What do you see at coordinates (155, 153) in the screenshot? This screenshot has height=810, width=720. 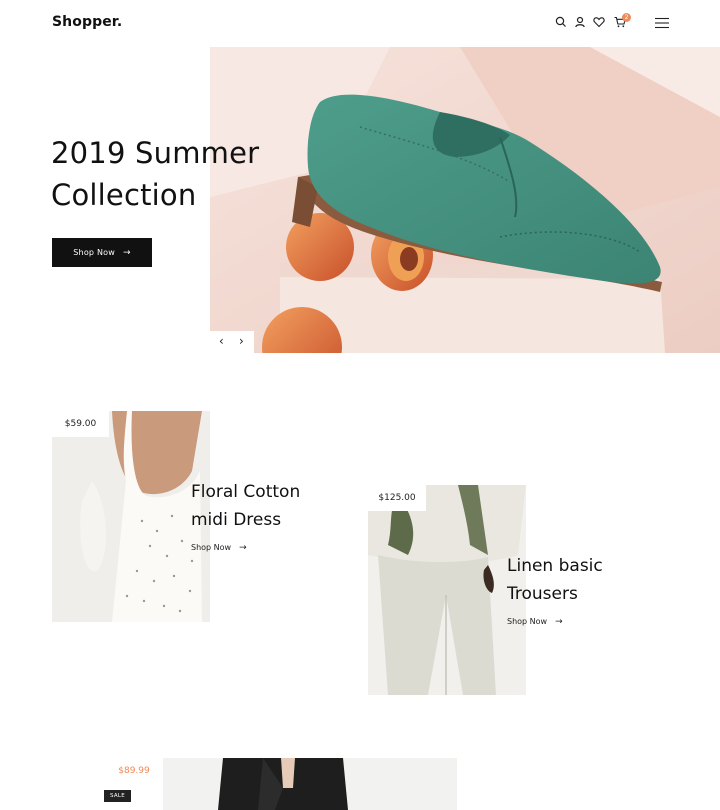 I see `hero-title-line-1: 2019 Summer` at bounding box center [155, 153].